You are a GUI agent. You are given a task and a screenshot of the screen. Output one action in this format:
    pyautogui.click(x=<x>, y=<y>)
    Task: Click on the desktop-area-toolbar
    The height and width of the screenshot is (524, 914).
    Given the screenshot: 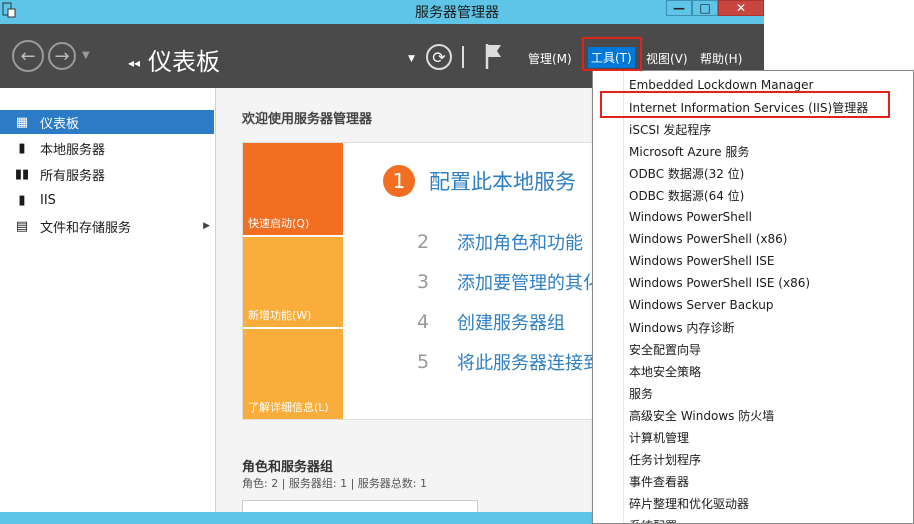 What is the action you would take?
    pyautogui.click(x=839, y=47)
    